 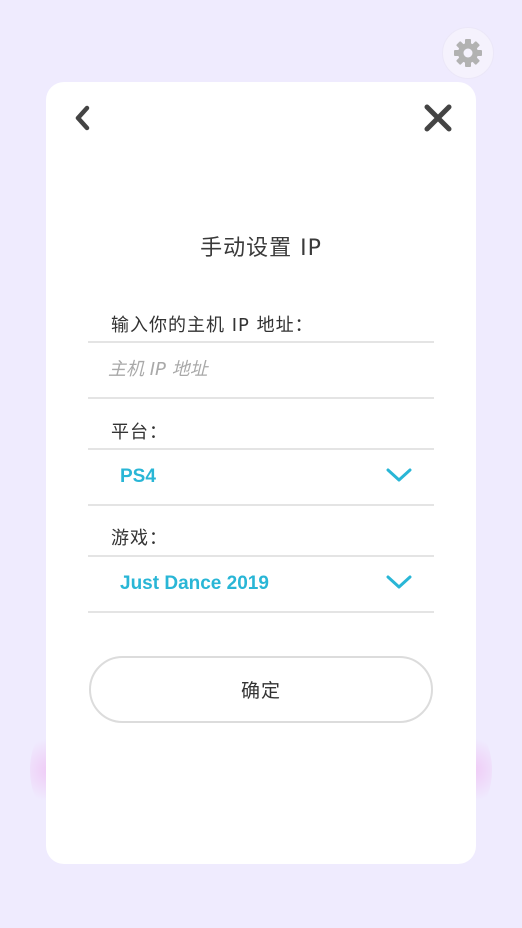 What do you see at coordinates (139, 538) in the screenshot?
I see `game-label: 游戏：` at bounding box center [139, 538].